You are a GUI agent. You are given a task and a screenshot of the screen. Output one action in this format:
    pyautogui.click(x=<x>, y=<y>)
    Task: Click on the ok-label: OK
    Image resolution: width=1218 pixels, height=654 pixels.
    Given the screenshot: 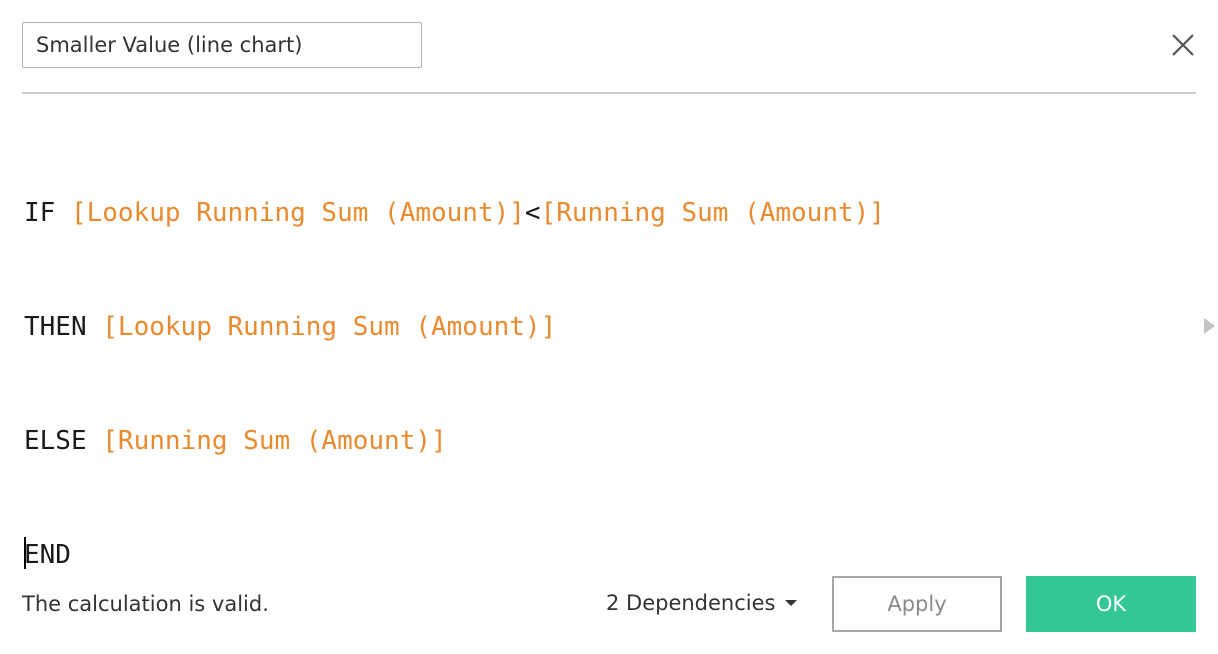 What is the action you would take?
    pyautogui.click(x=1111, y=604)
    